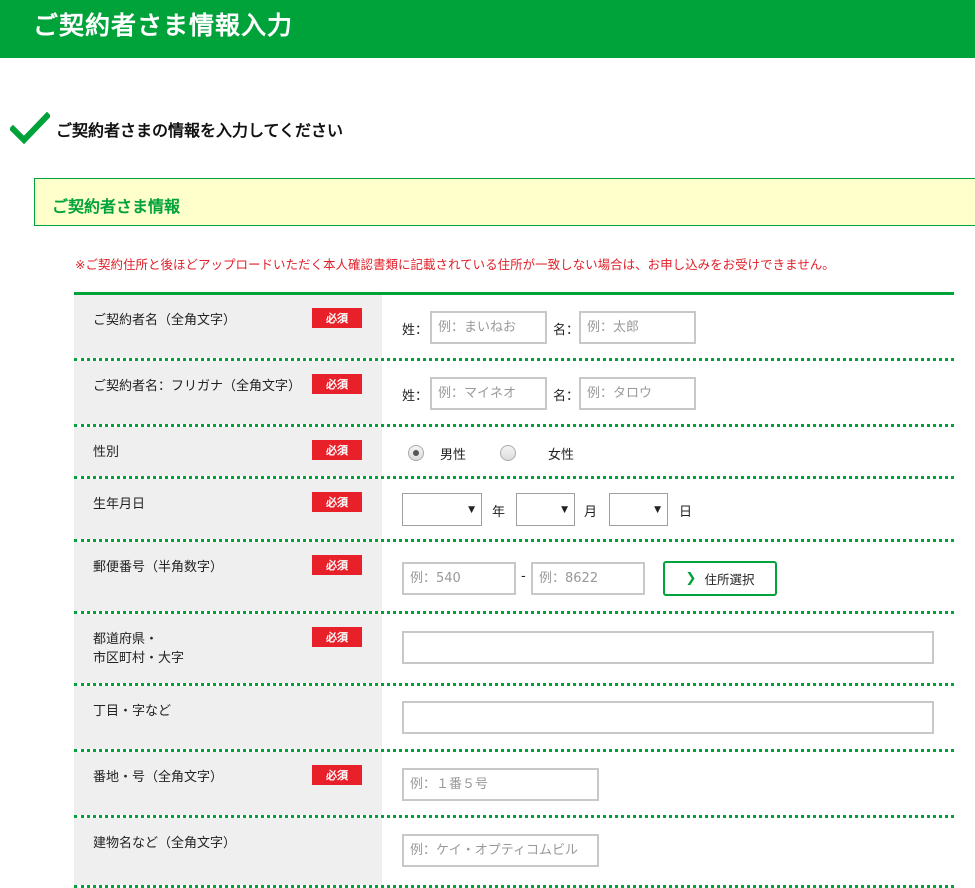  I want to click on banchi-input, so click(500, 784).